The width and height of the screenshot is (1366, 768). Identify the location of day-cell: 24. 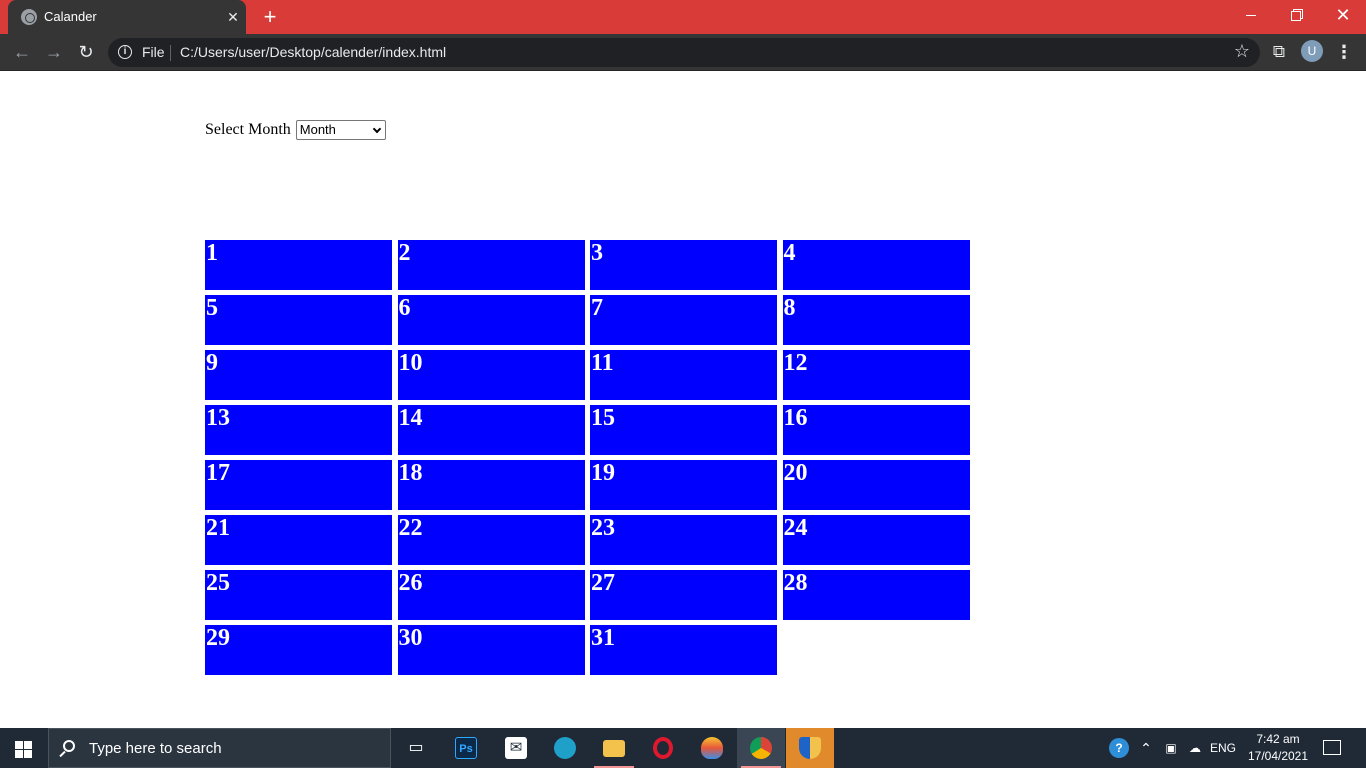
(876, 540).